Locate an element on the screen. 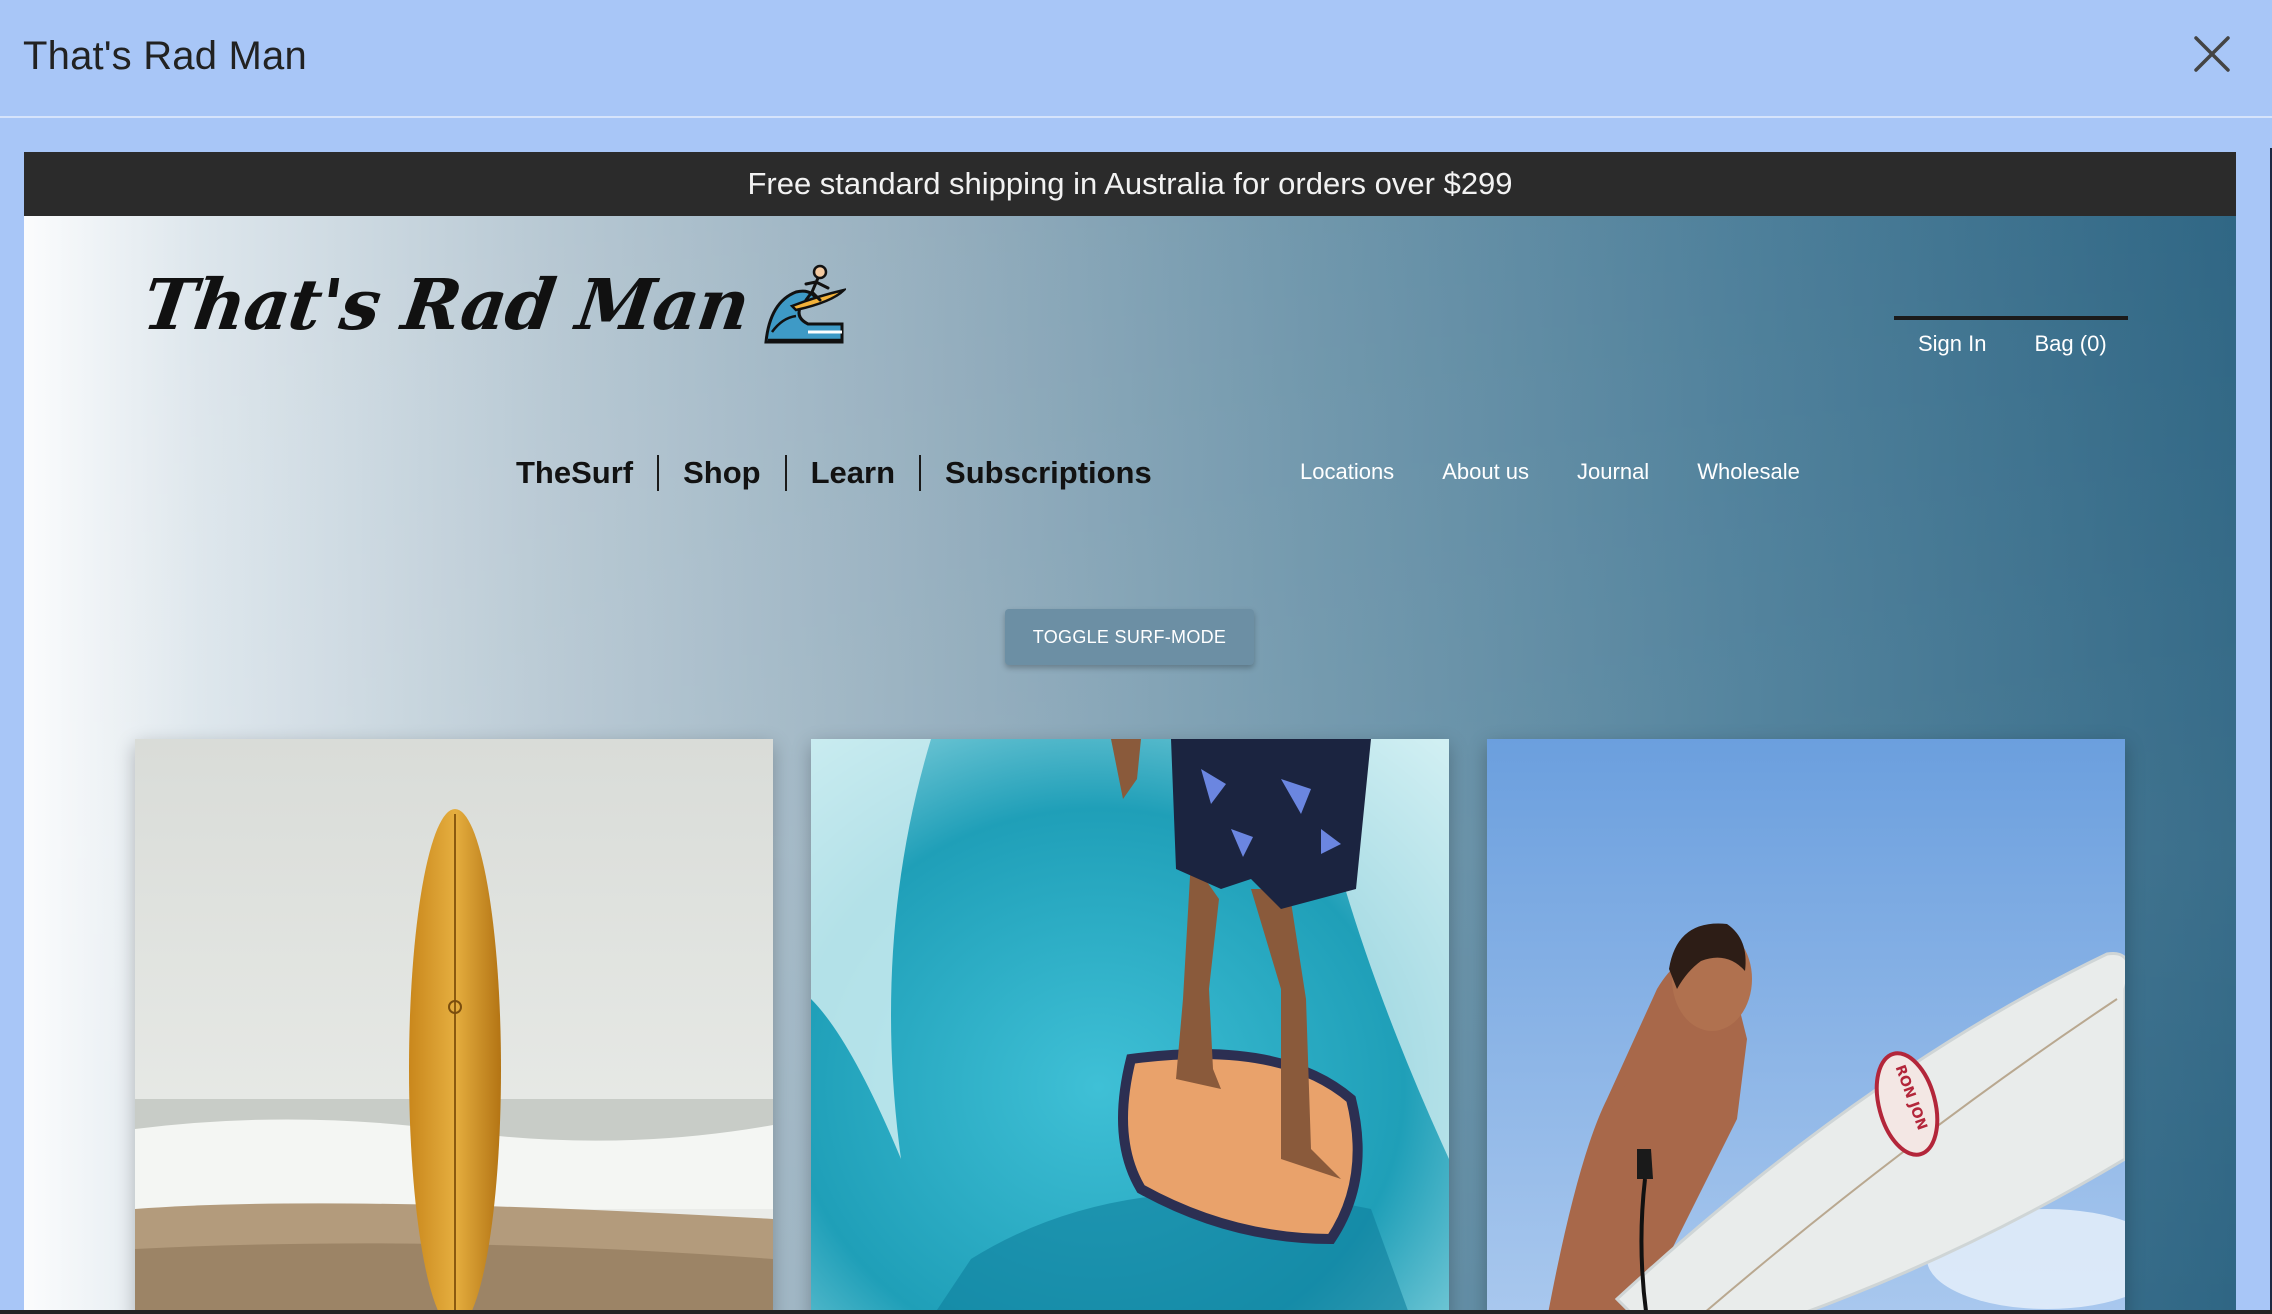 The width and height of the screenshot is (2272, 1314). nav-item-subscriptions: Subscriptions is located at coordinates (1048, 473).